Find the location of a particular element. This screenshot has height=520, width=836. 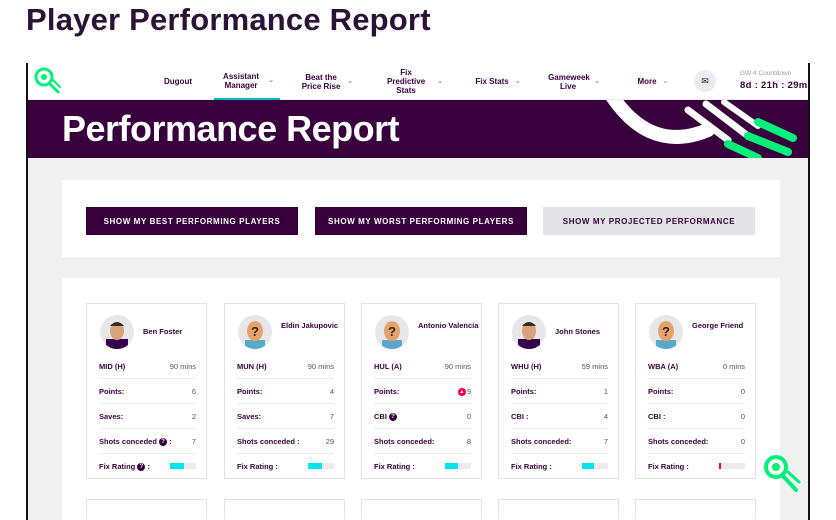

nav-label: Fix Stats is located at coordinates (492, 81).